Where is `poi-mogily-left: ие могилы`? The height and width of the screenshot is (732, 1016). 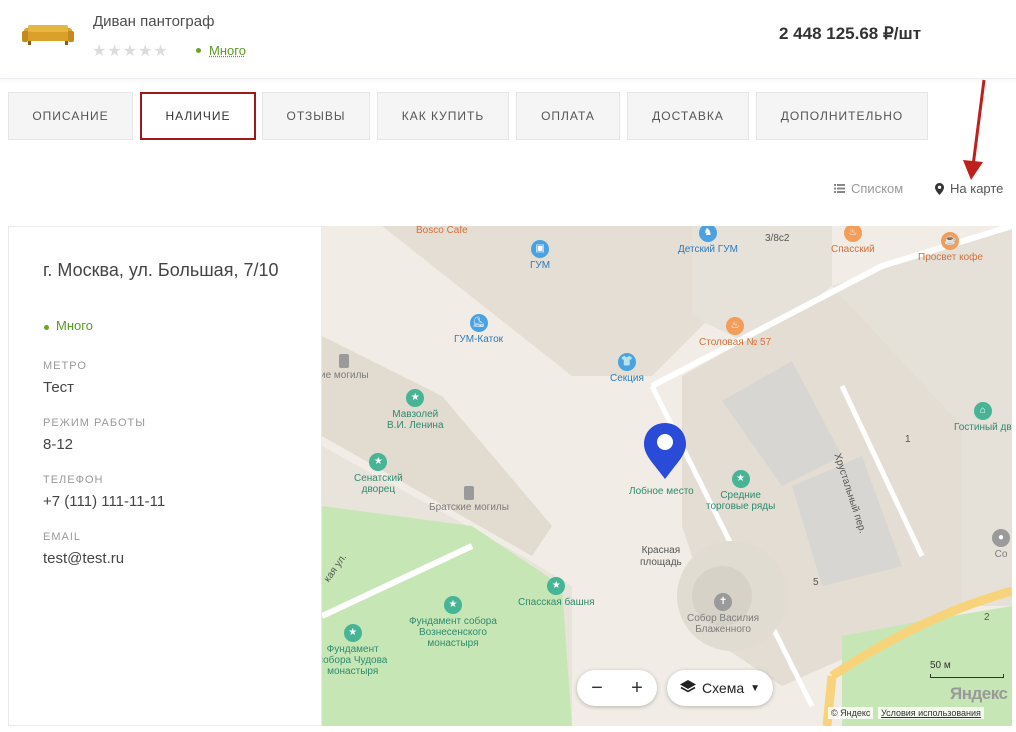 poi-mogily-left: ие могилы is located at coordinates (345, 367).